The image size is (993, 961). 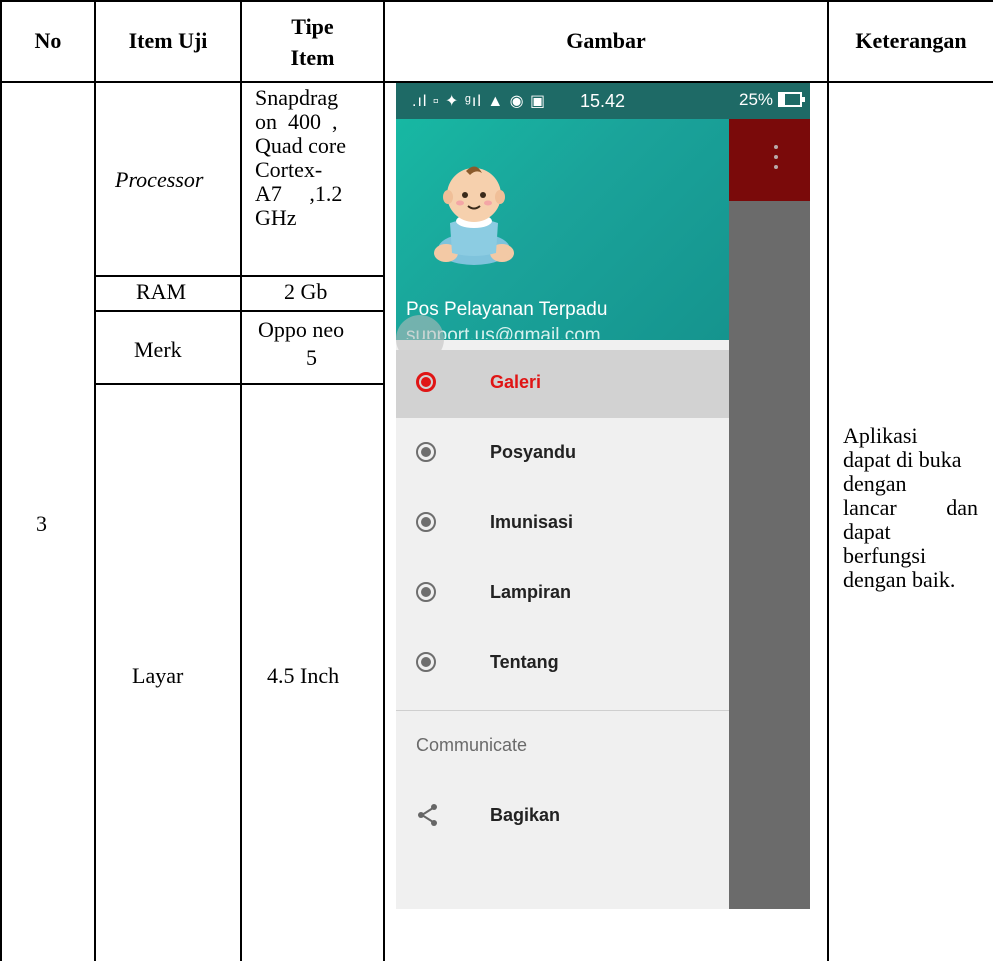 I want to click on item-processor: Processor, so click(x=159, y=179).